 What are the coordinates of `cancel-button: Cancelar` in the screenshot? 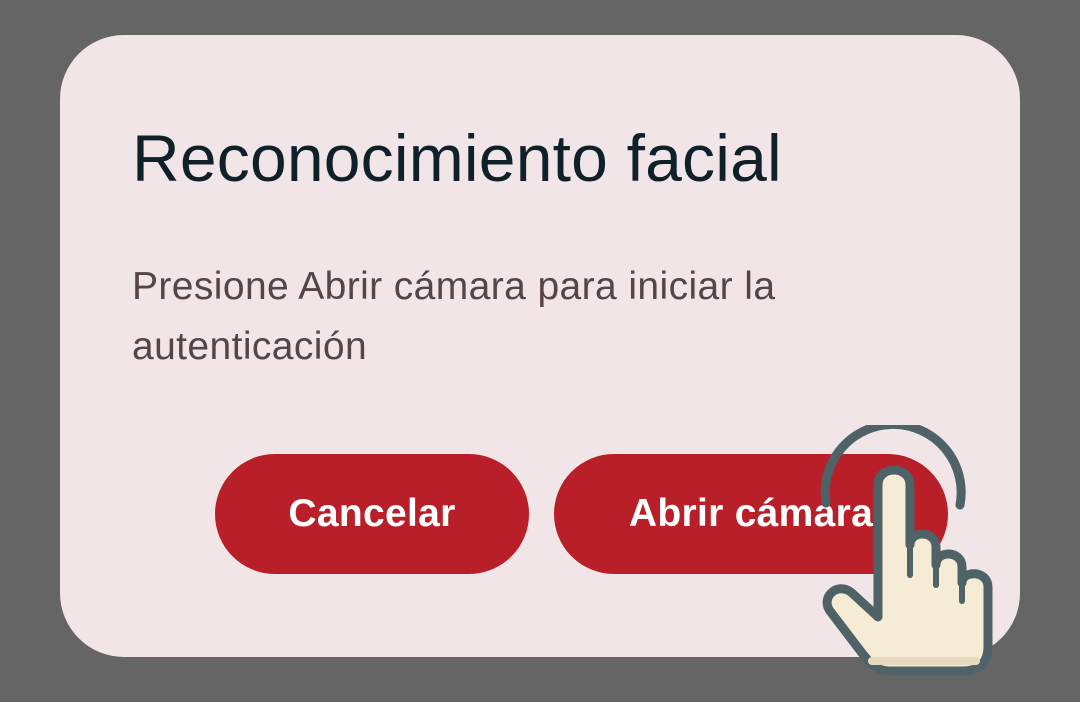 It's located at (372, 514).